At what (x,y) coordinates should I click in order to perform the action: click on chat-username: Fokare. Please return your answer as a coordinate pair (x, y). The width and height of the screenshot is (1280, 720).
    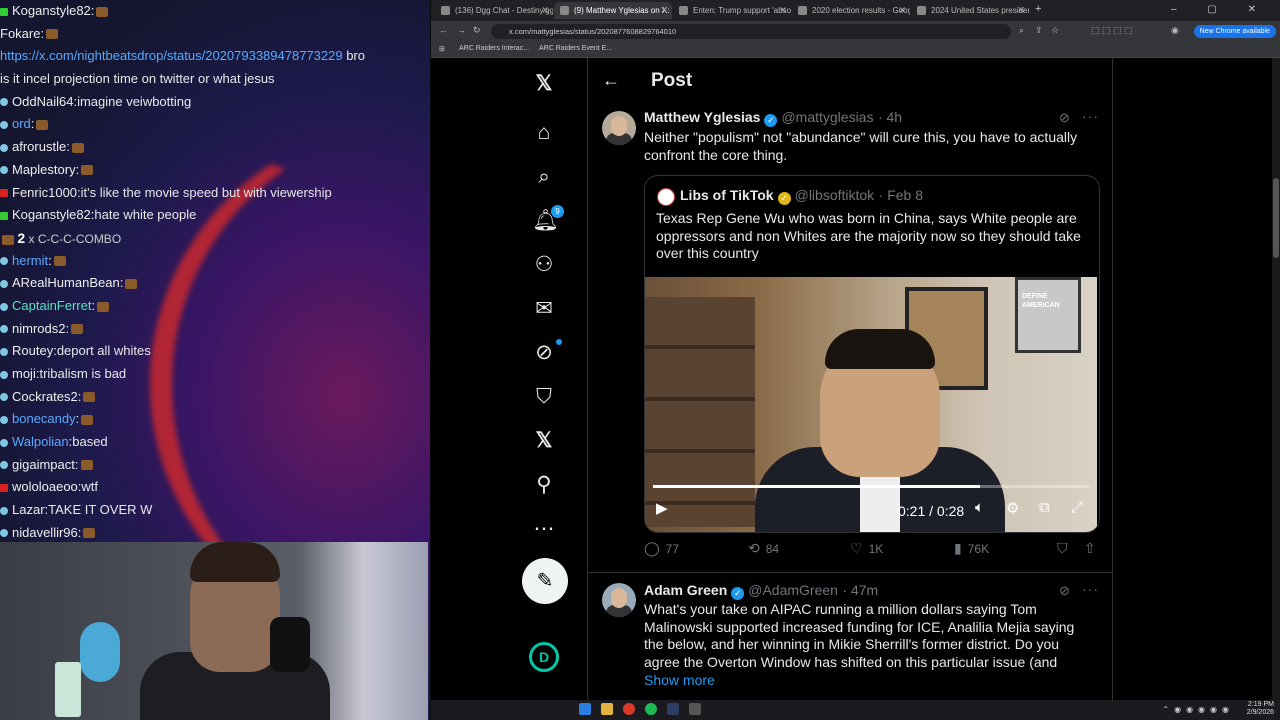
    Looking at the image, I should click on (20, 33).